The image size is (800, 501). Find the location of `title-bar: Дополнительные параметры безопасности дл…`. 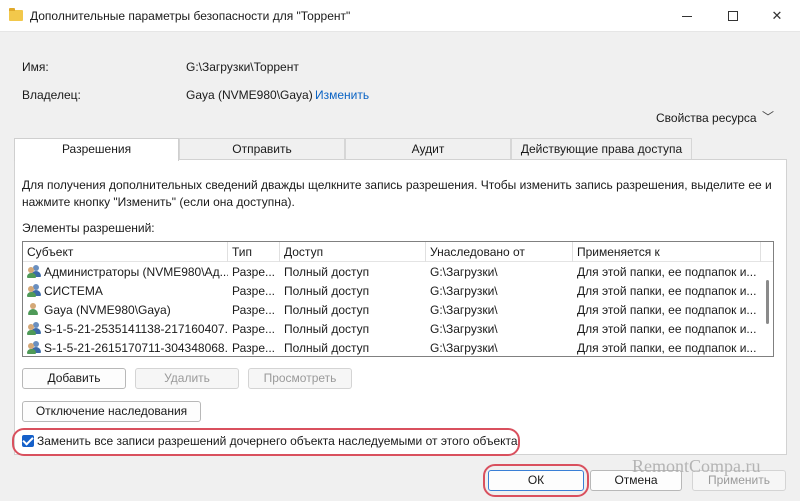

title-bar: Дополнительные параметры безопасности дл… is located at coordinates (400, 16).